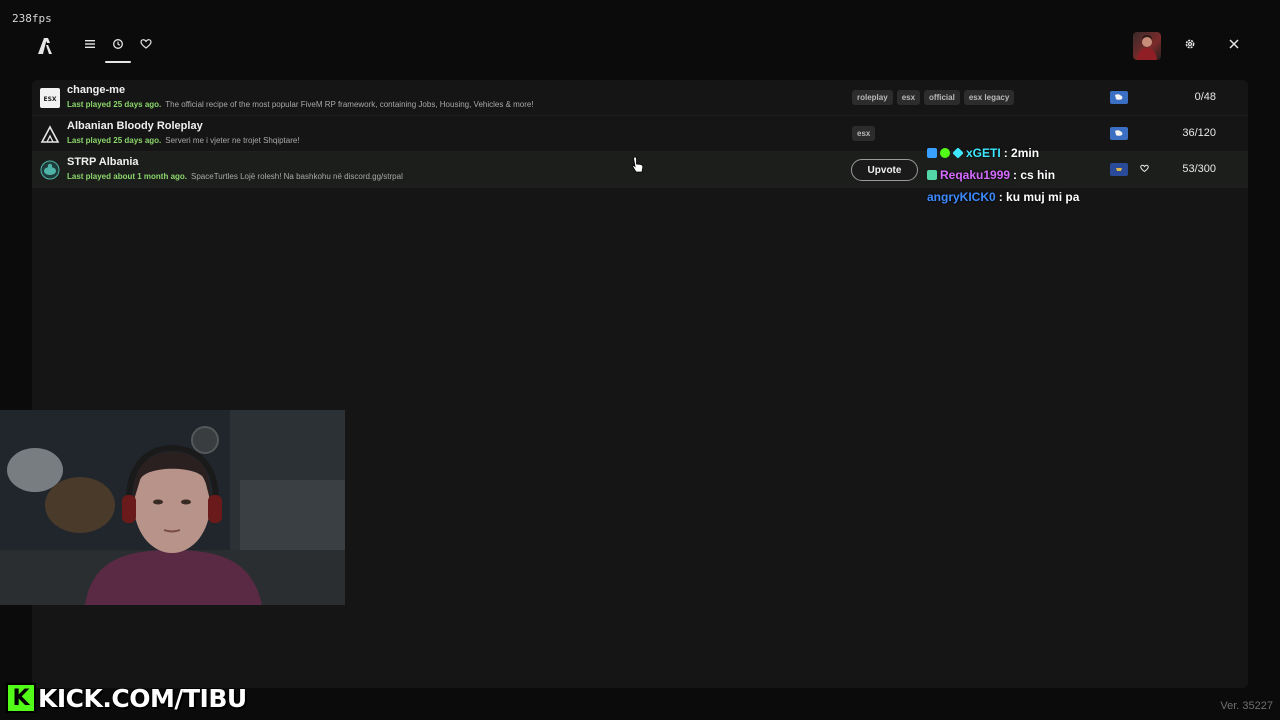 This screenshot has width=1280, height=720. I want to click on close-button, so click(1234, 46).